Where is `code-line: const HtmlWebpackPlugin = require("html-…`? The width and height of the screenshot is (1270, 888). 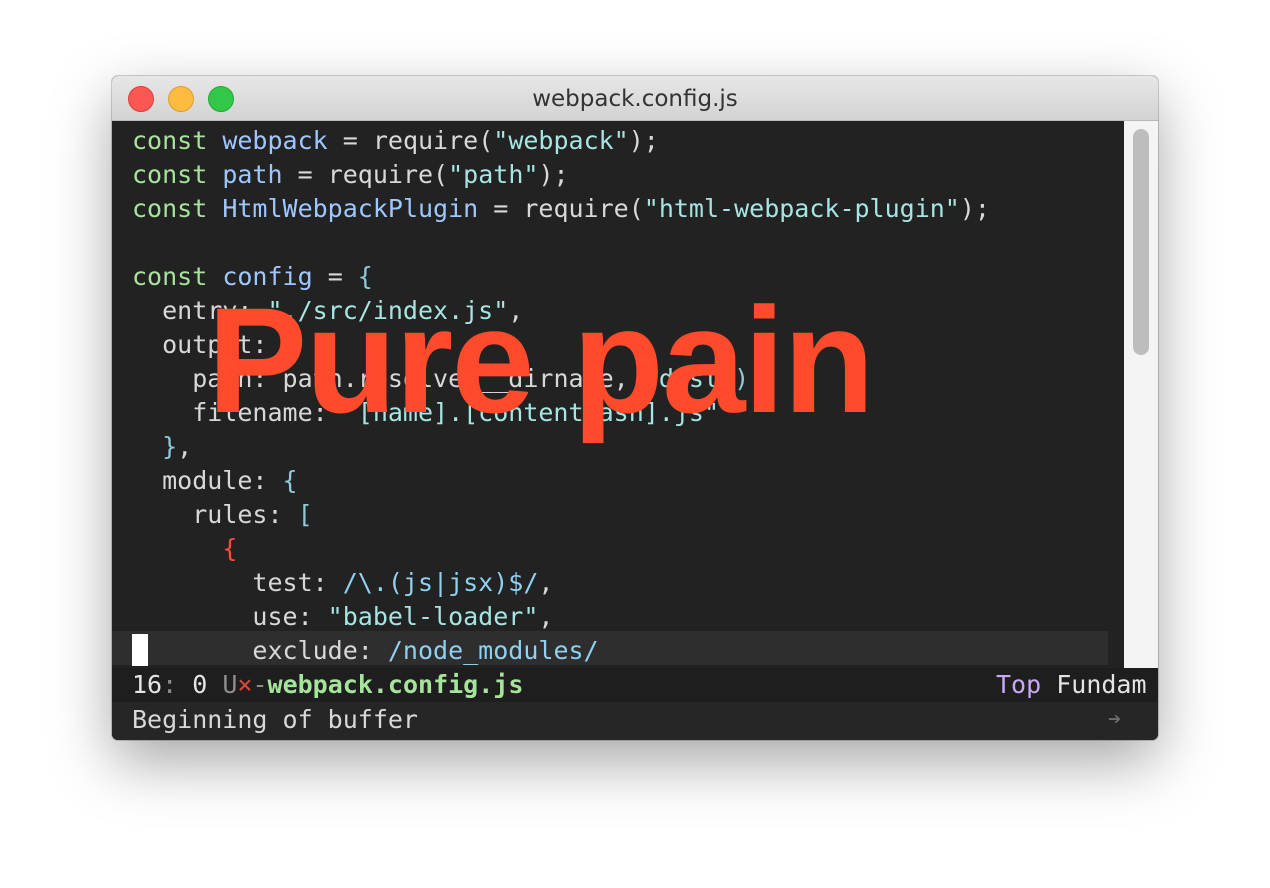
code-line: const HtmlWebpackPlugin = require("html-… is located at coordinates (561, 209).